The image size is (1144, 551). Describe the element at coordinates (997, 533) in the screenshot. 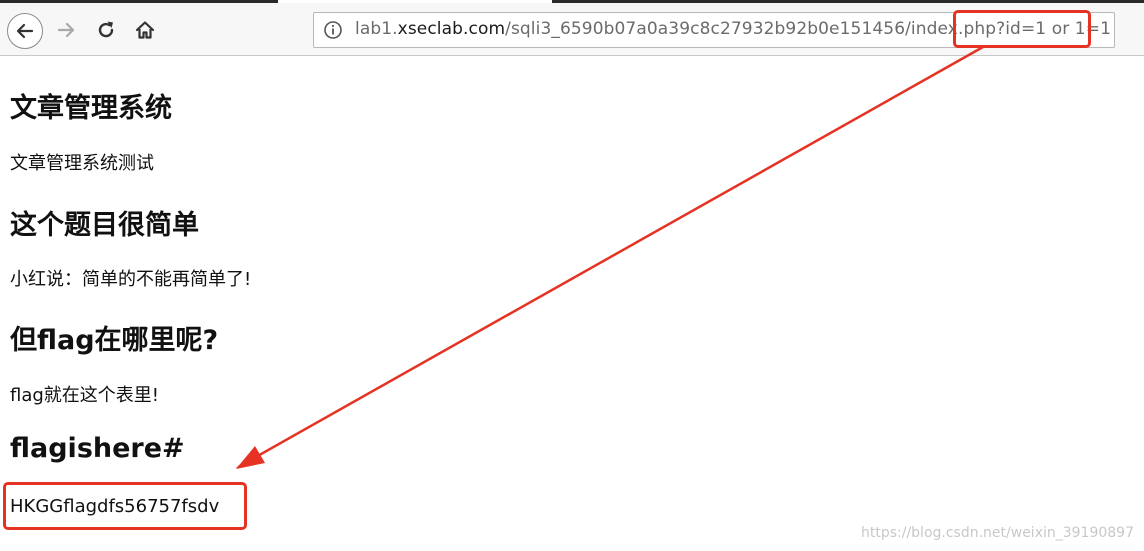

I see `watermark: https://blog.csdn.net/weixin_39190897` at that location.